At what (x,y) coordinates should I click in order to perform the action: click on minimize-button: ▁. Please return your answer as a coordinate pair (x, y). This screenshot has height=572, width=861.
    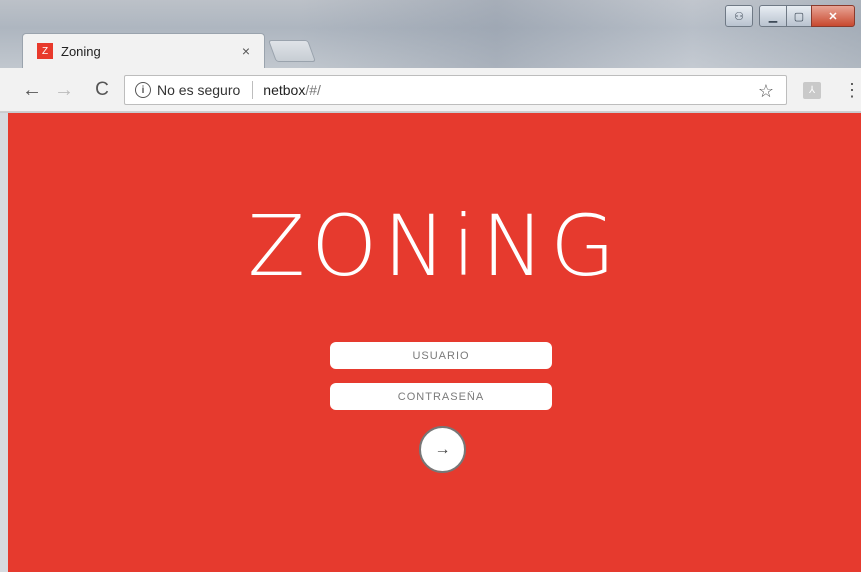
    Looking at the image, I should click on (773, 16).